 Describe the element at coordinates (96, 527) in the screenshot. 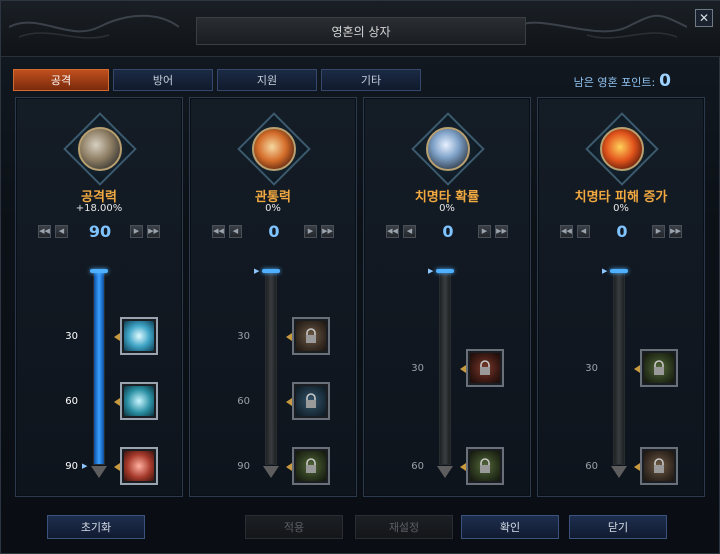

I see `reset-button: 초기화` at that location.